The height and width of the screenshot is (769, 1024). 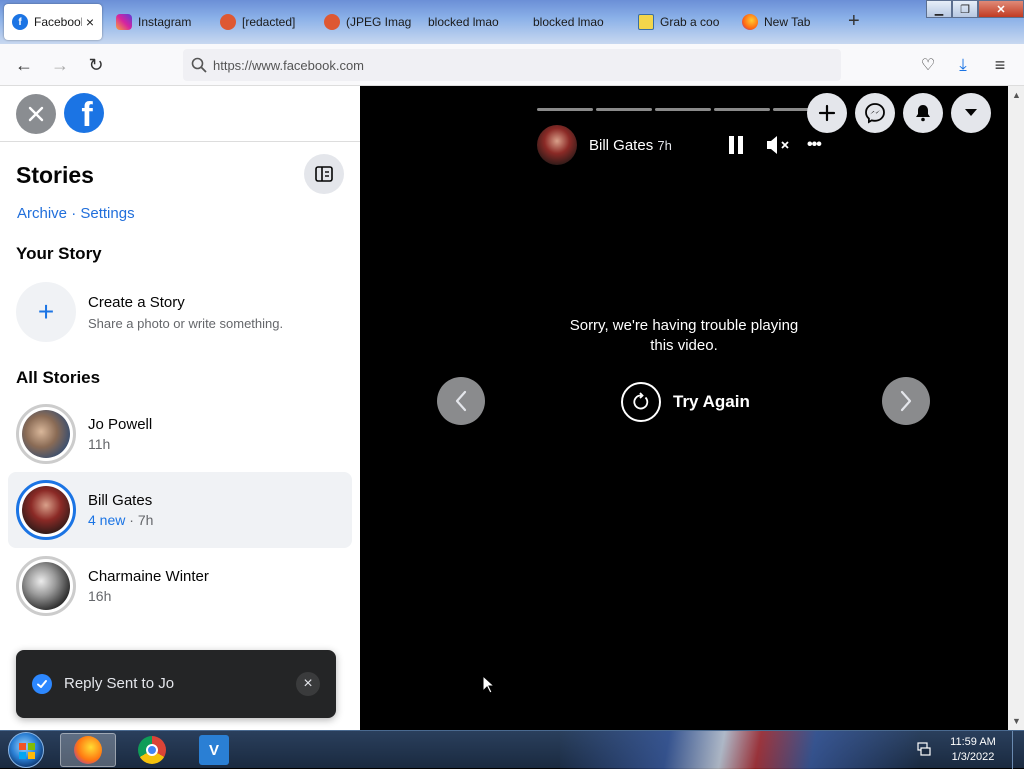 What do you see at coordinates (782, 22) in the screenshot?
I see `tab-new-tab: New Tab` at bounding box center [782, 22].